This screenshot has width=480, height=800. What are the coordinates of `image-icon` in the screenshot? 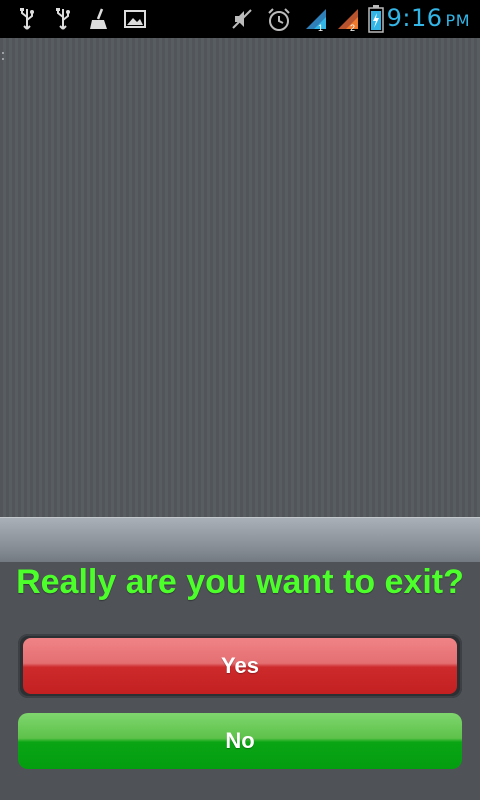 It's located at (135, 21).